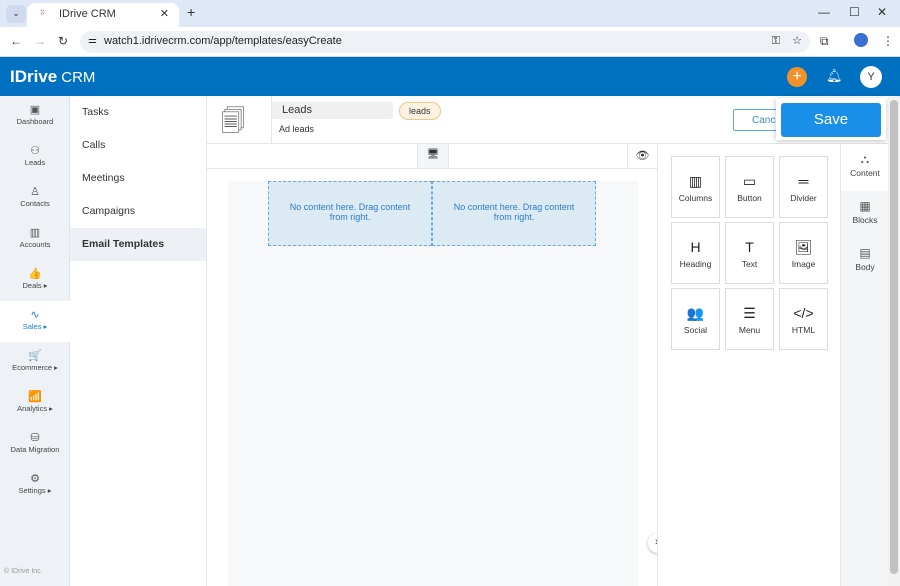 The width and height of the screenshot is (900, 586). What do you see at coordinates (332, 110) in the screenshot?
I see `template-name-input: Leads` at bounding box center [332, 110].